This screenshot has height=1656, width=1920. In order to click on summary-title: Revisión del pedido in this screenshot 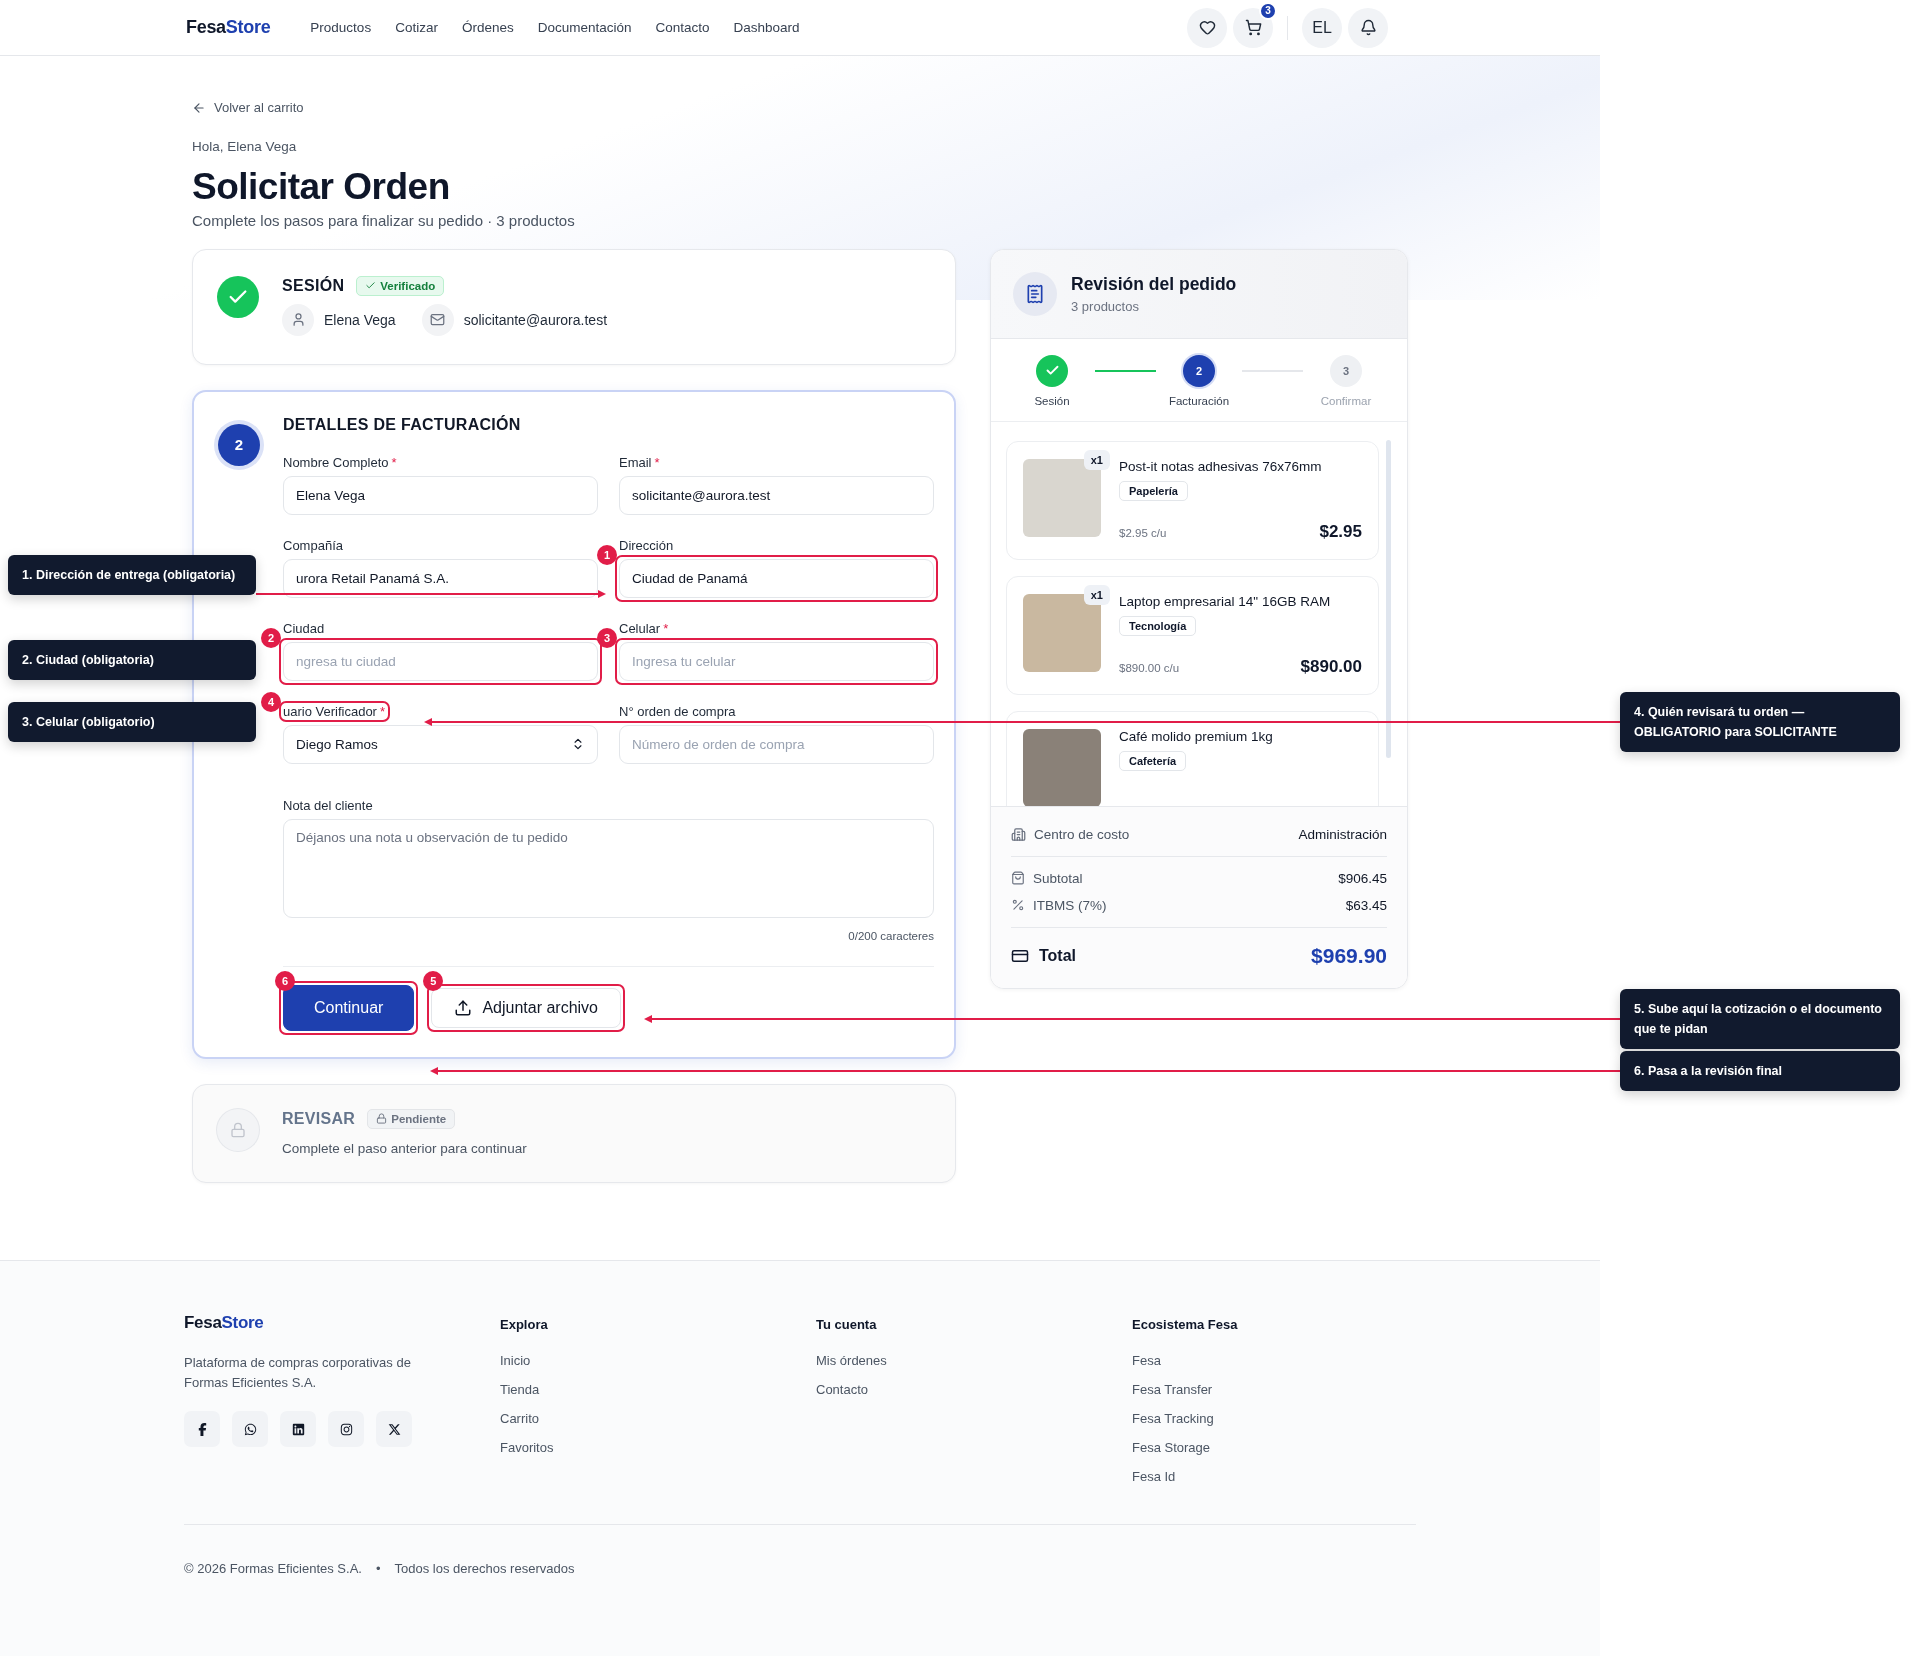, I will do `click(1154, 284)`.